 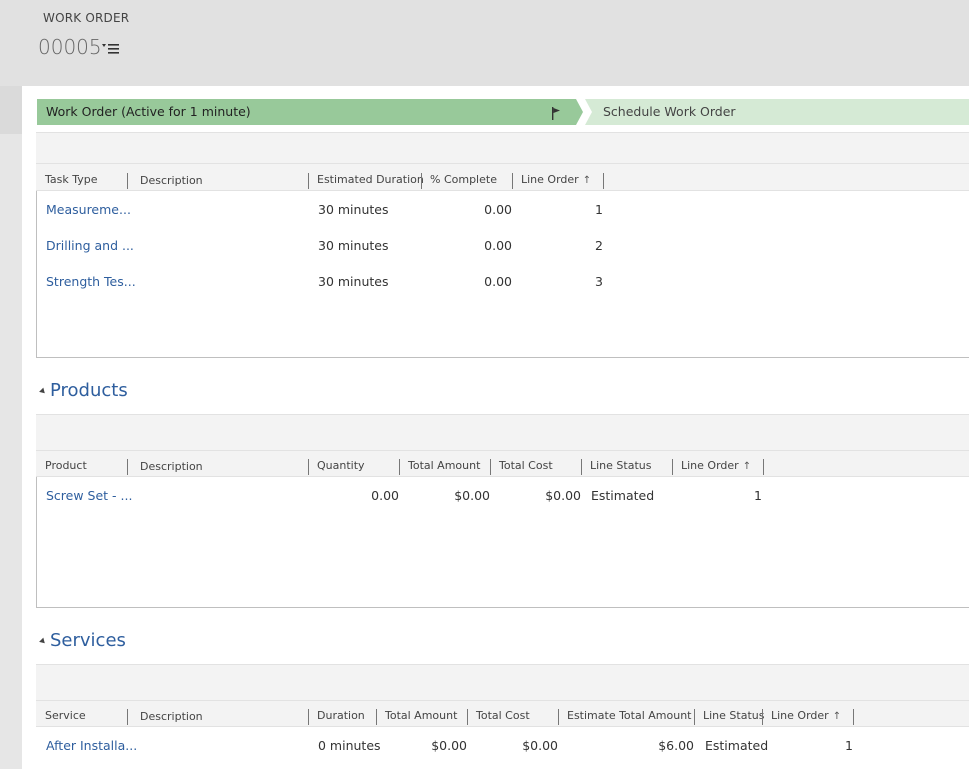 I want to click on service-estimate-total-amount: $6.00, so click(x=676, y=745).